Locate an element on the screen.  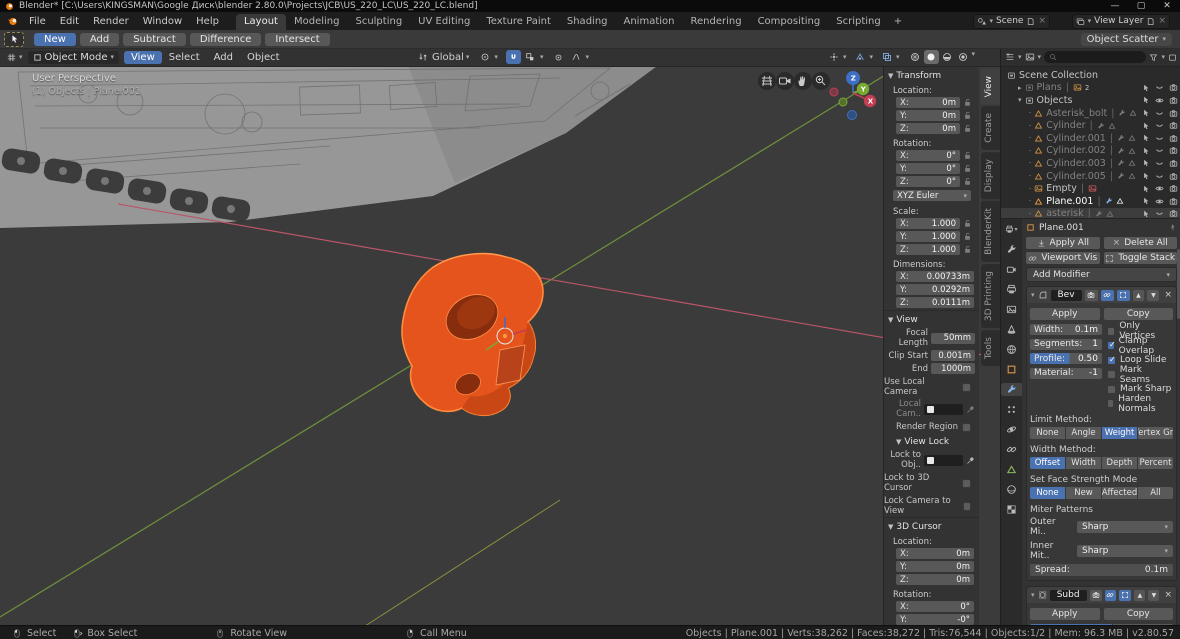
delete-all-button: × Delete All is located at coordinates (1140, 243).